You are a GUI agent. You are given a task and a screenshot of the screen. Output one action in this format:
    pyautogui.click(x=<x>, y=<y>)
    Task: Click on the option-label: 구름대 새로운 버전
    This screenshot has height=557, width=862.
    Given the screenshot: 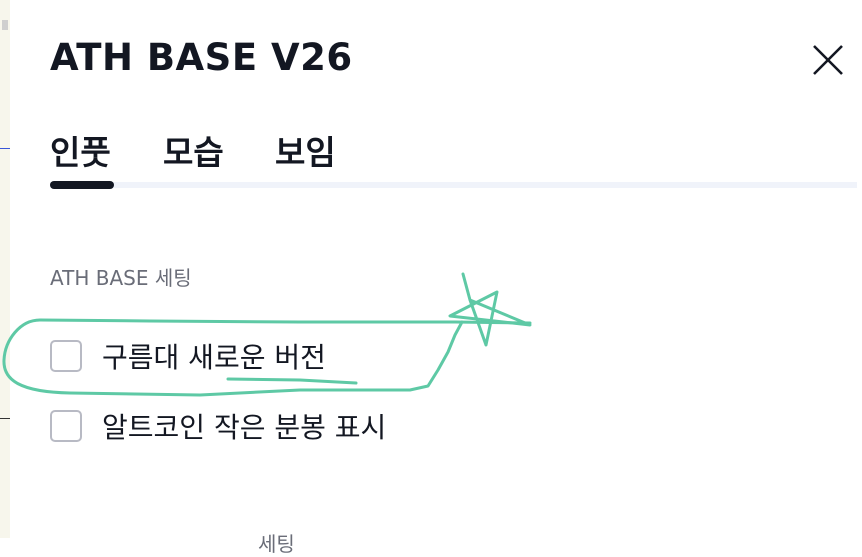 What is the action you would take?
    pyautogui.click(x=214, y=357)
    